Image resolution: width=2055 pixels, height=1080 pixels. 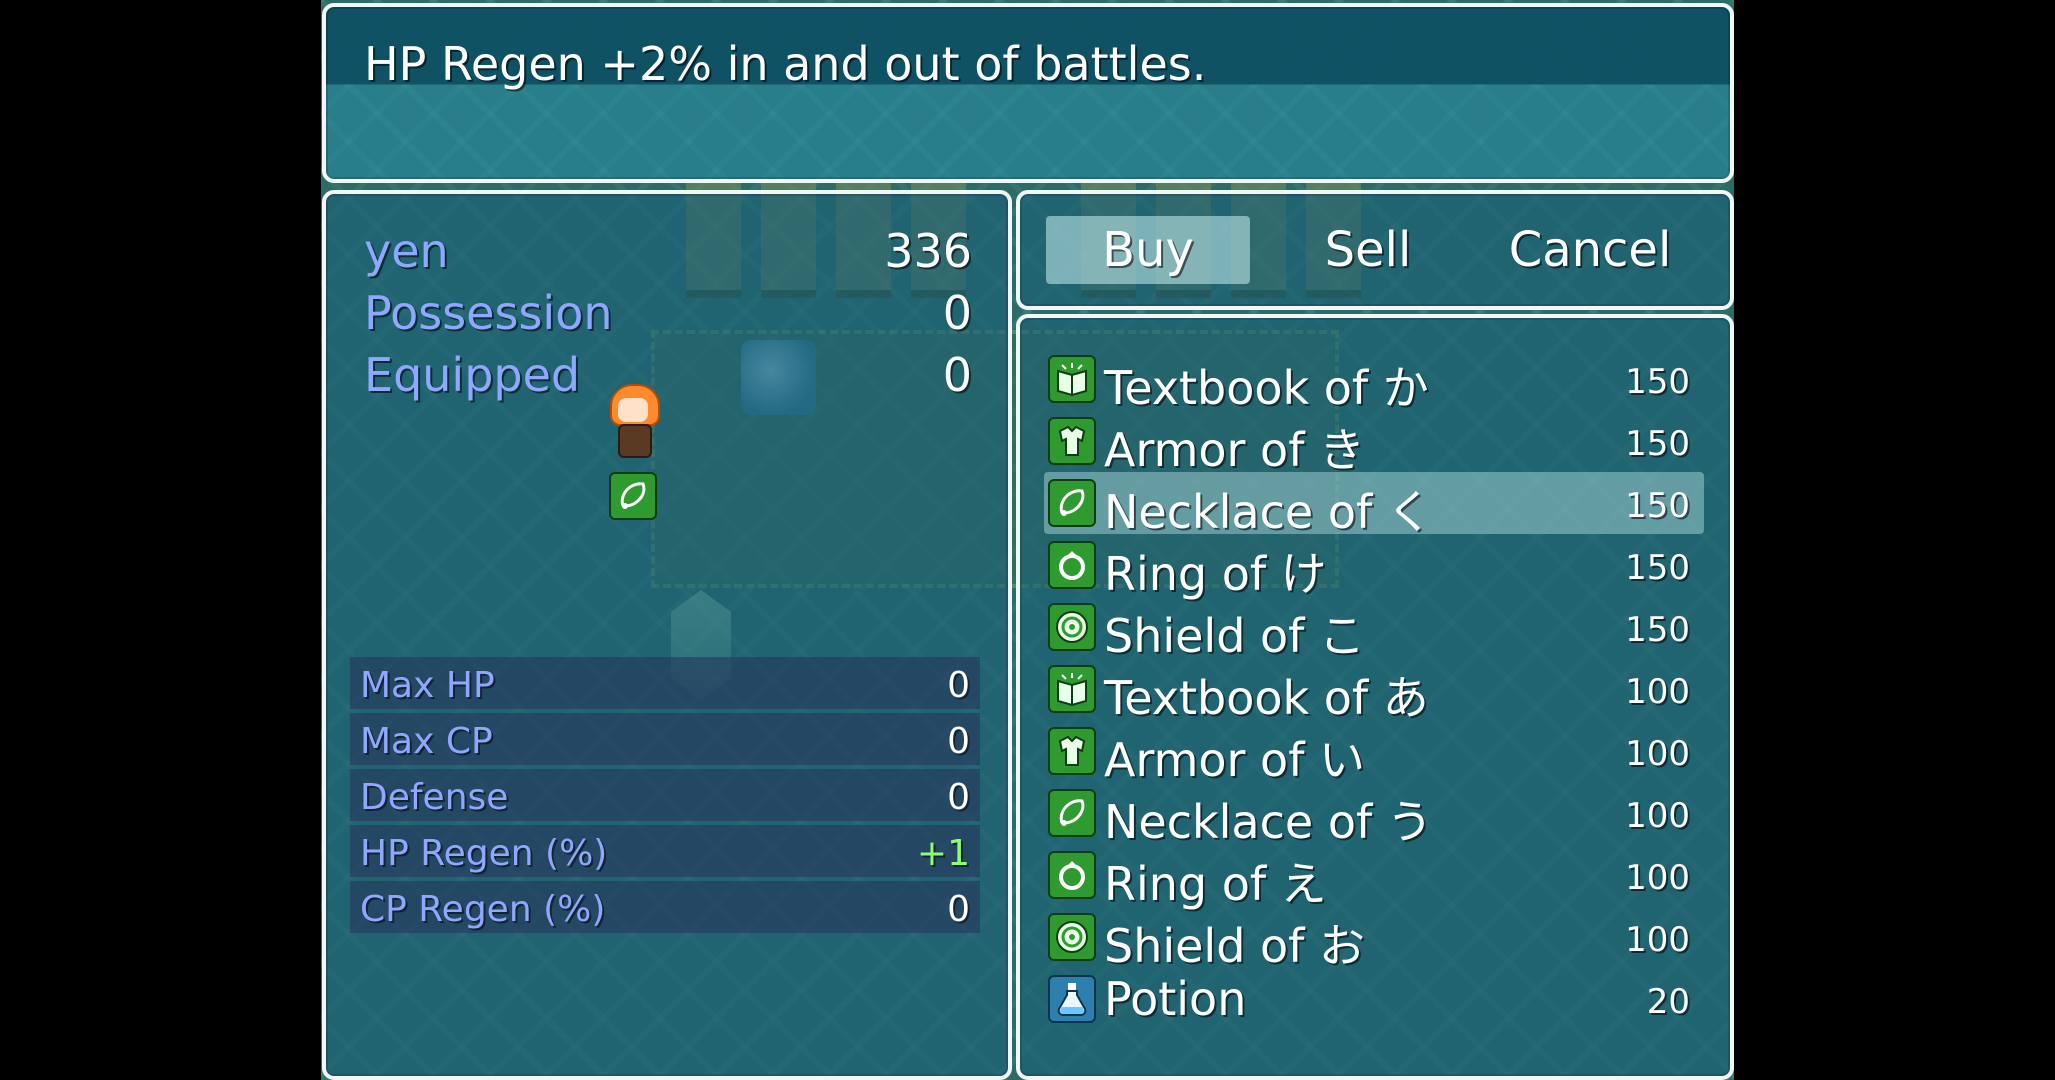 What do you see at coordinates (1374, 877) in the screenshot?
I see `list-item: Ring of え 100` at bounding box center [1374, 877].